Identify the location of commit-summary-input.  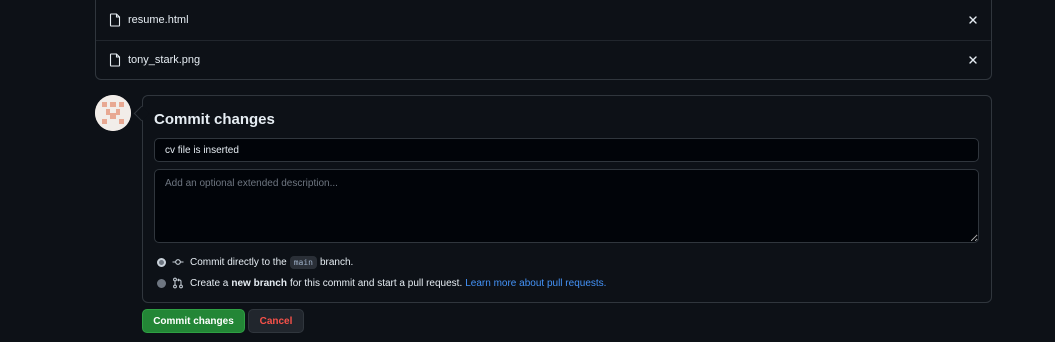
(566, 150).